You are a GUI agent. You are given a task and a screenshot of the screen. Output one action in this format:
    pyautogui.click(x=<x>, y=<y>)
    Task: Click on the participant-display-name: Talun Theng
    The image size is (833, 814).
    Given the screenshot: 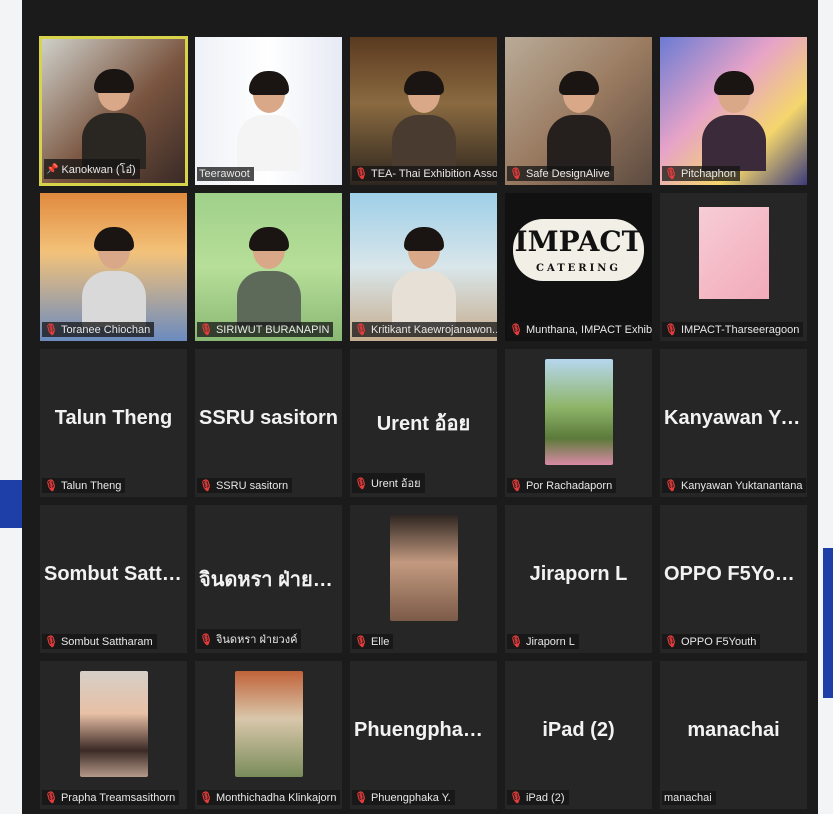 What is the action you would take?
    pyautogui.click(x=113, y=418)
    